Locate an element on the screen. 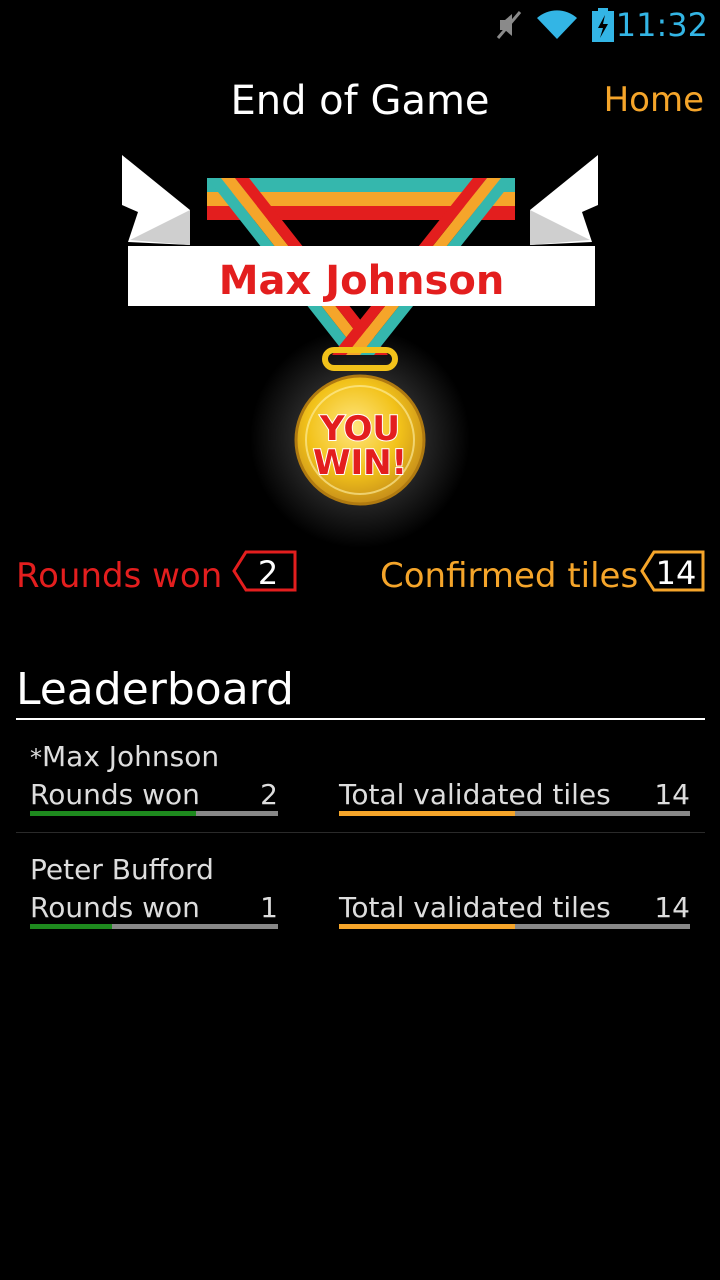 The height and width of the screenshot is (1280, 720). rounds-won-value: 1 is located at coordinates (269, 907).